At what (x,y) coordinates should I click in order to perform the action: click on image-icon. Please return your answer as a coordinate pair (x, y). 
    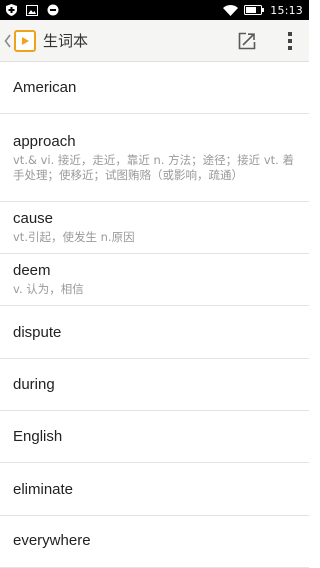
    Looking at the image, I should click on (32, 10).